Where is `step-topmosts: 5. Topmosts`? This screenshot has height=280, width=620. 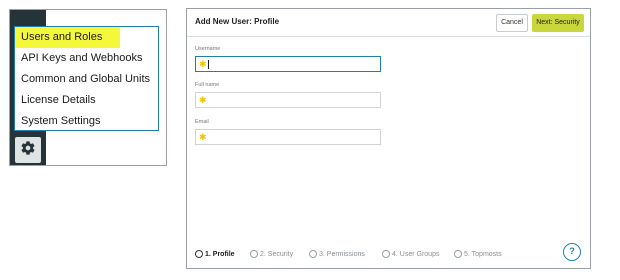
step-topmosts: 5. Topmosts is located at coordinates (478, 254).